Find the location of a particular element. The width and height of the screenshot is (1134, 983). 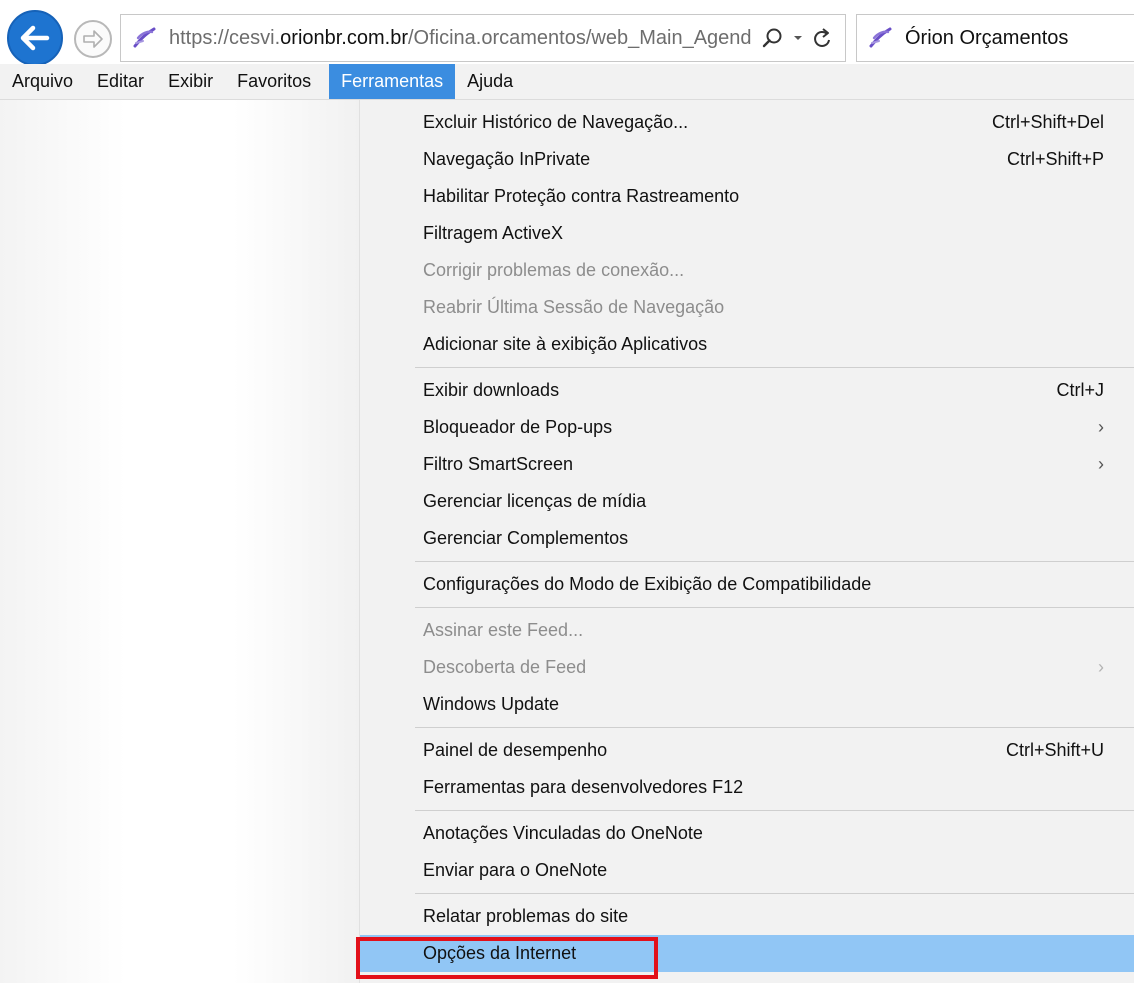

menu-item-label: Anotações Vinculadas do OneNote is located at coordinates (563, 833).